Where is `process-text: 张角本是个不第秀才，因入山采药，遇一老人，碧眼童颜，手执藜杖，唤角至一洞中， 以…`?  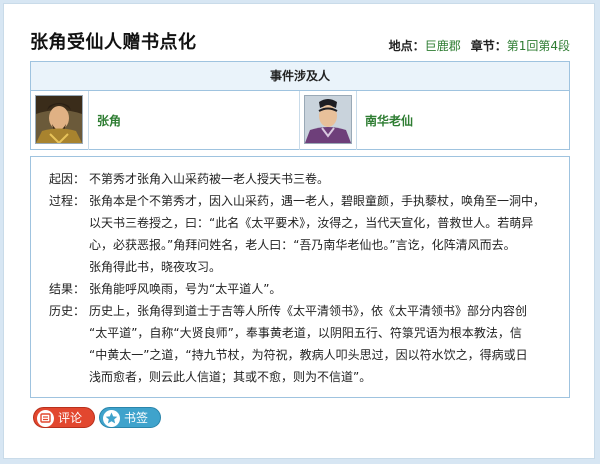
process-text: 张角本是个不第秀才，因入山采药，遇一老人，碧眼童颜，手执藜杖，唤角至一洞中， 以… is located at coordinates (317, 234).